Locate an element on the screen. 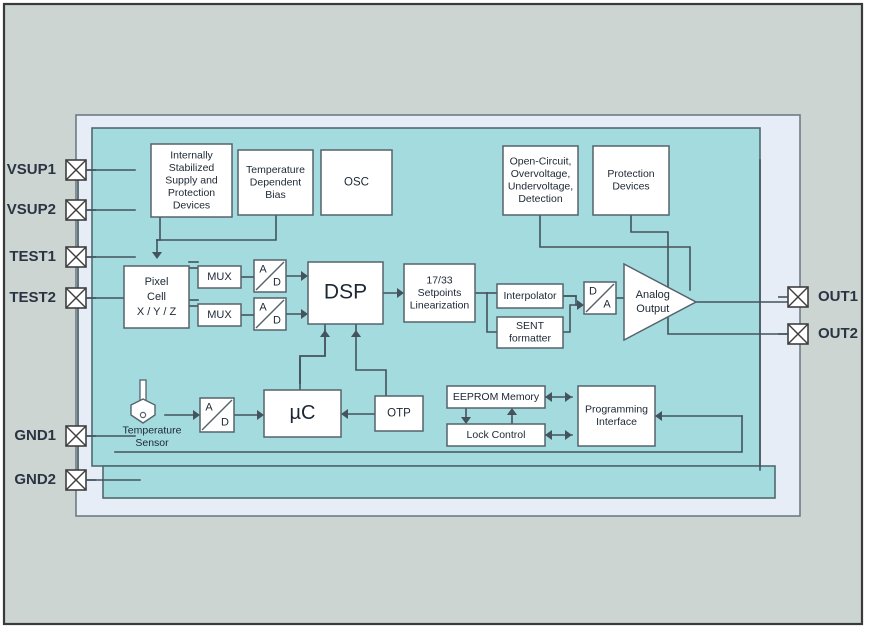  block-sentformatter: SENTformatter is located at coordinates (530, 332).